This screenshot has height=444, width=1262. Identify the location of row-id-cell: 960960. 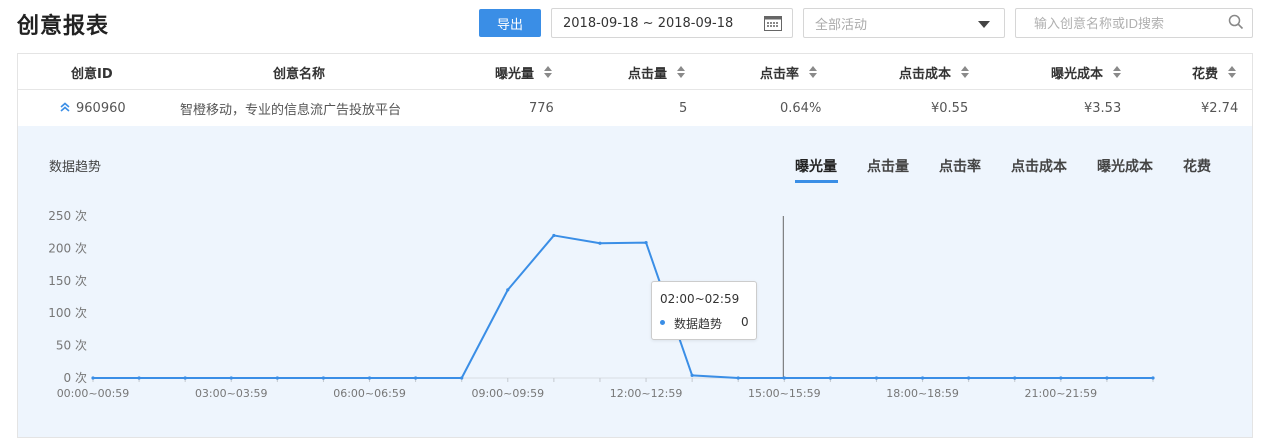
(93, 108).